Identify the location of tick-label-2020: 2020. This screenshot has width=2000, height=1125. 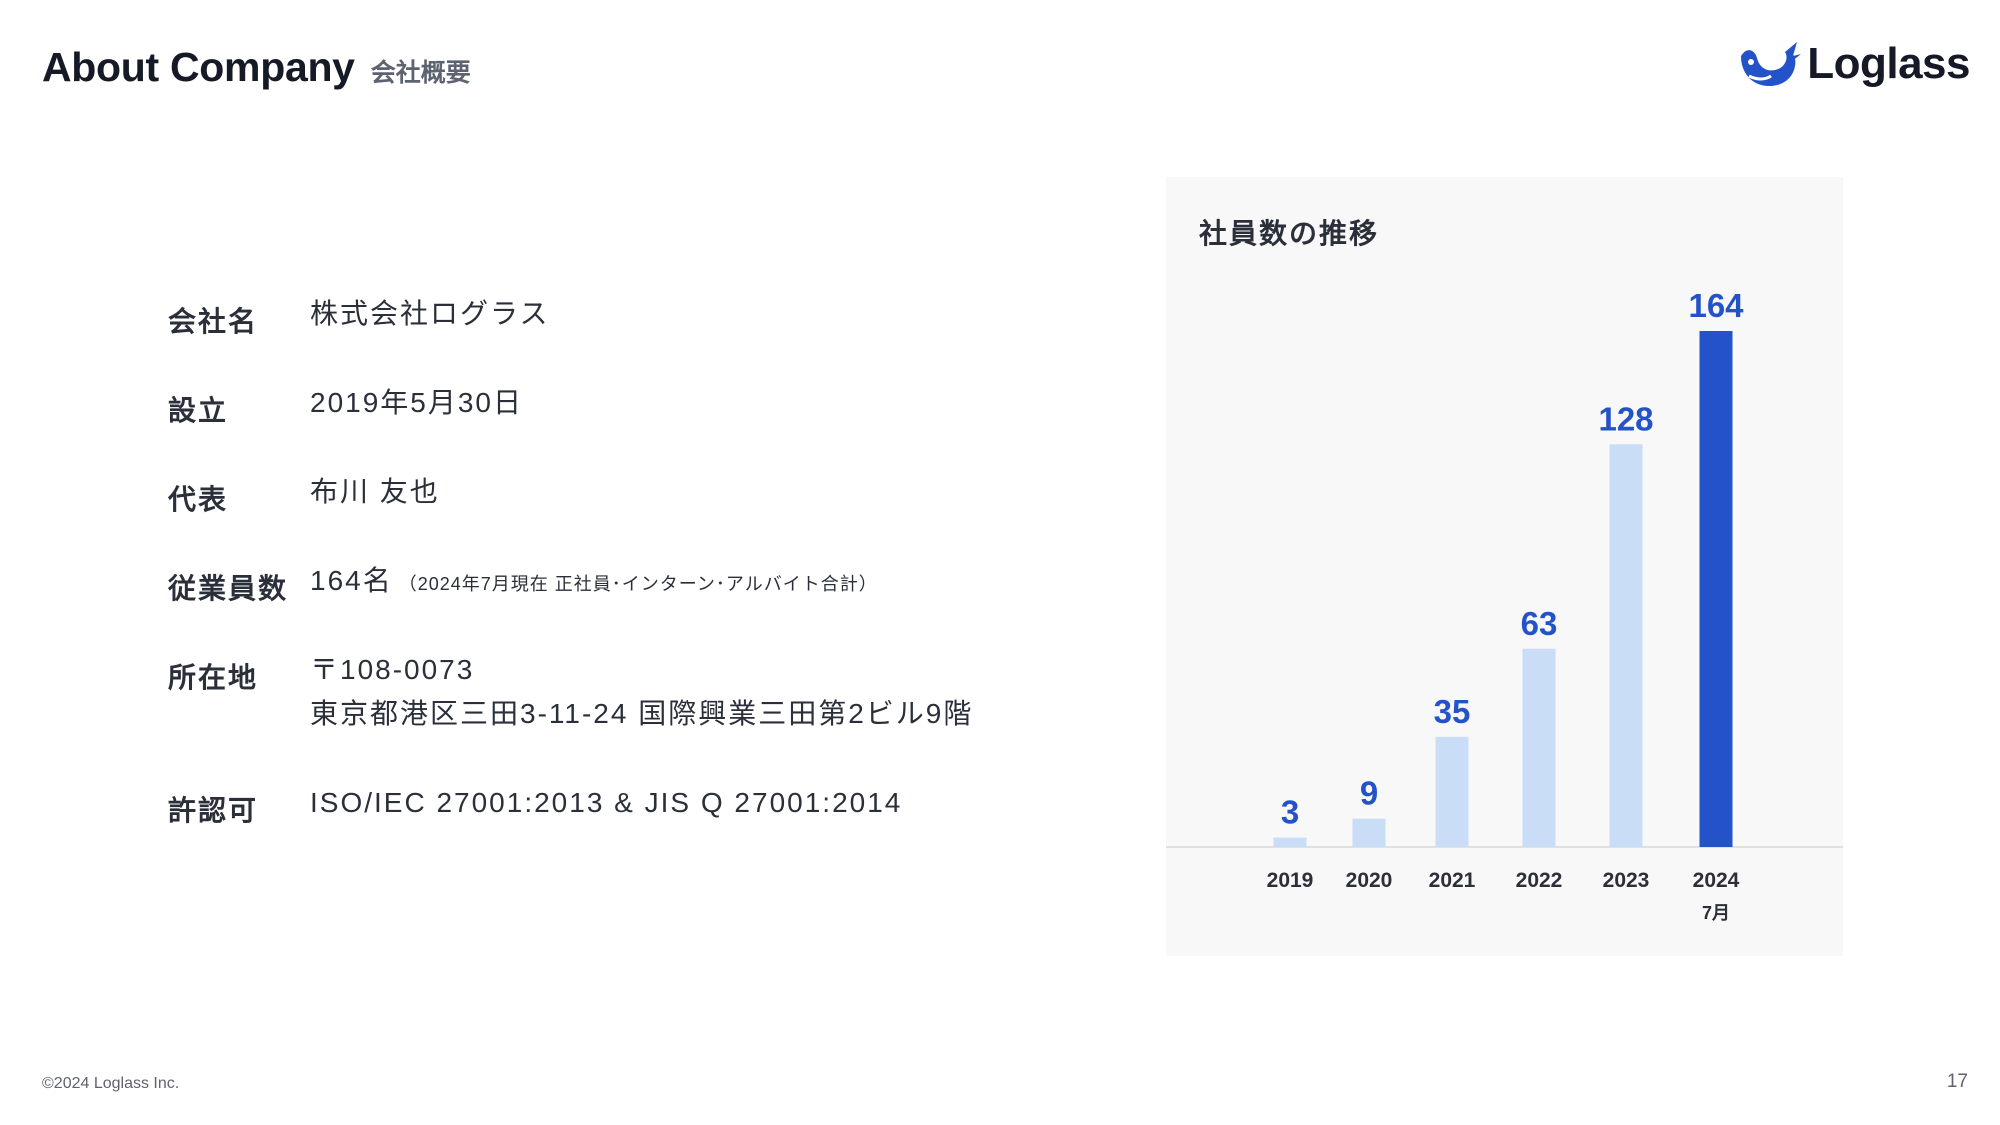
(1369, 880).